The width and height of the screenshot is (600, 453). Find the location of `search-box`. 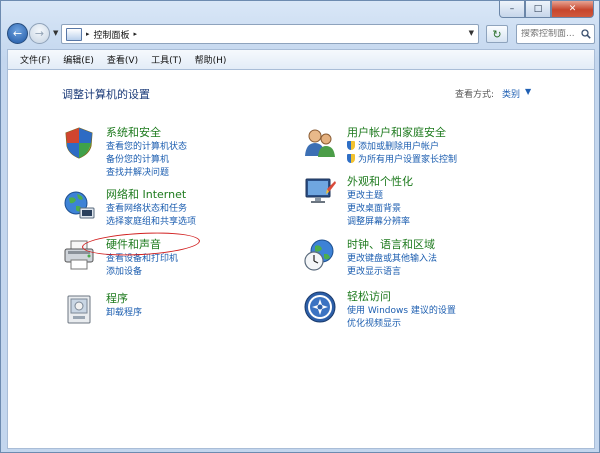

search-box is located at coordinates (555, 34).